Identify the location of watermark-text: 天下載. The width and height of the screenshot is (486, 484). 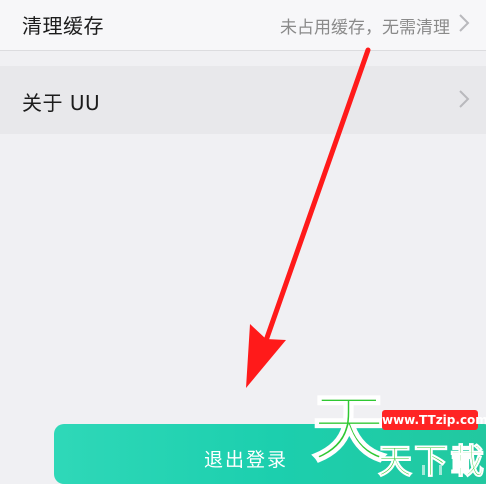
(432, 462).